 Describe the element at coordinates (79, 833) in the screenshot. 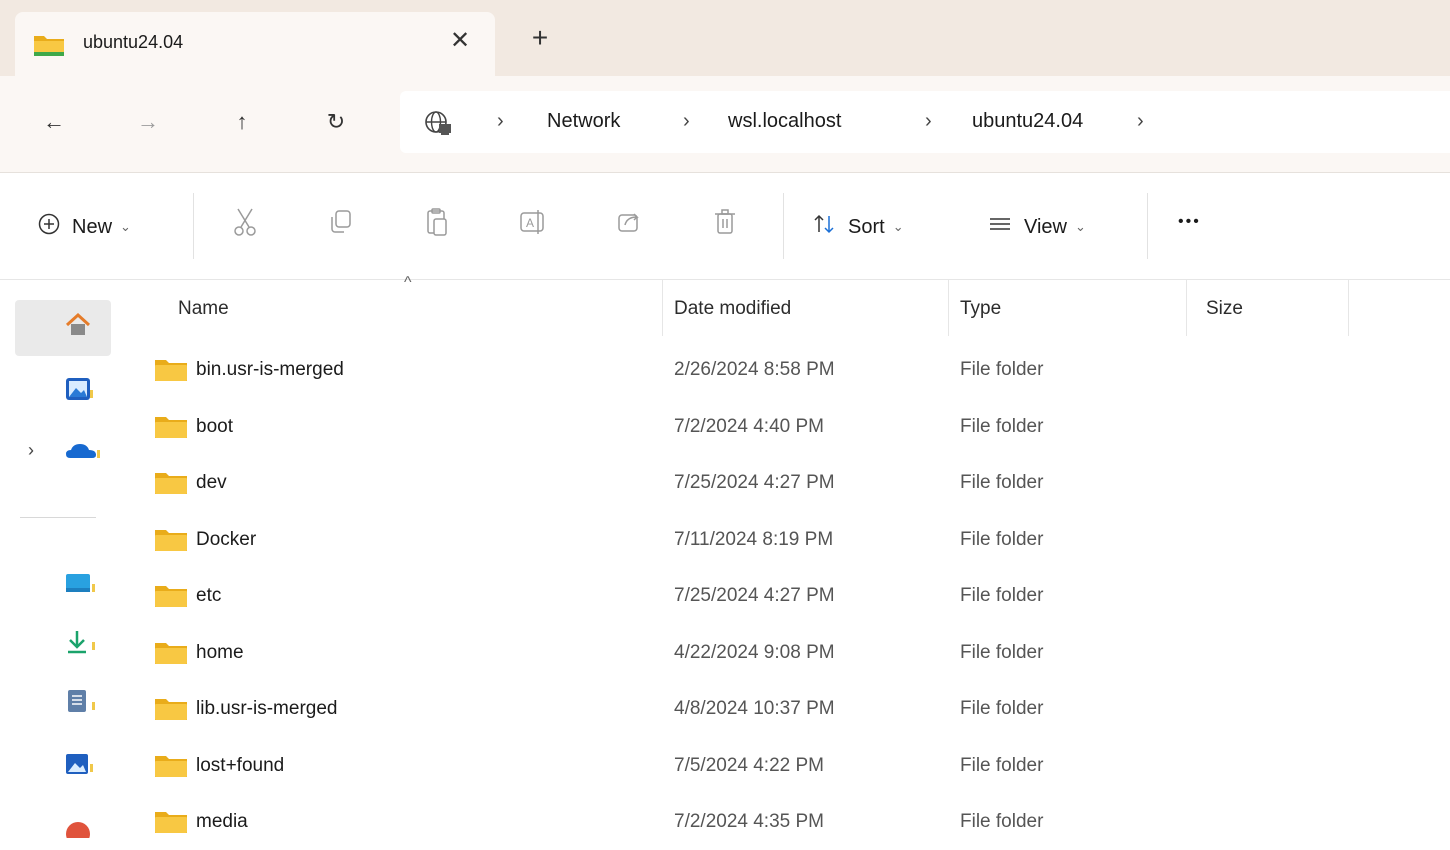

I see `music-icon` at that location.